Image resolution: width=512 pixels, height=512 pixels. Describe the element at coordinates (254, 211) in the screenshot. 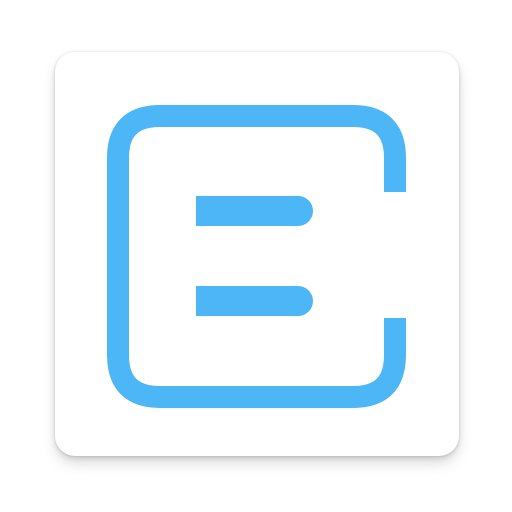

I see `upper-bar` at that location.